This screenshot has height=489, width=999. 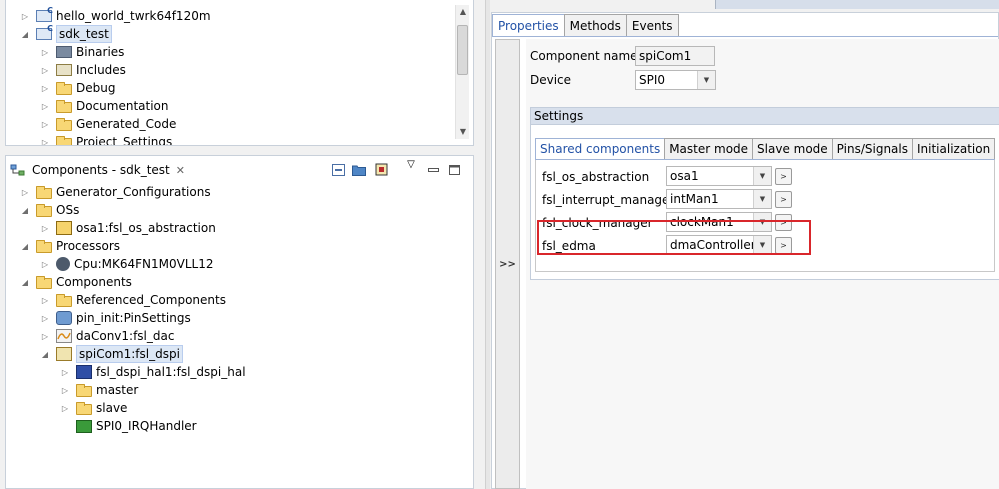 I want to click on tree-item-label: slave, so click(x=112, y=408).